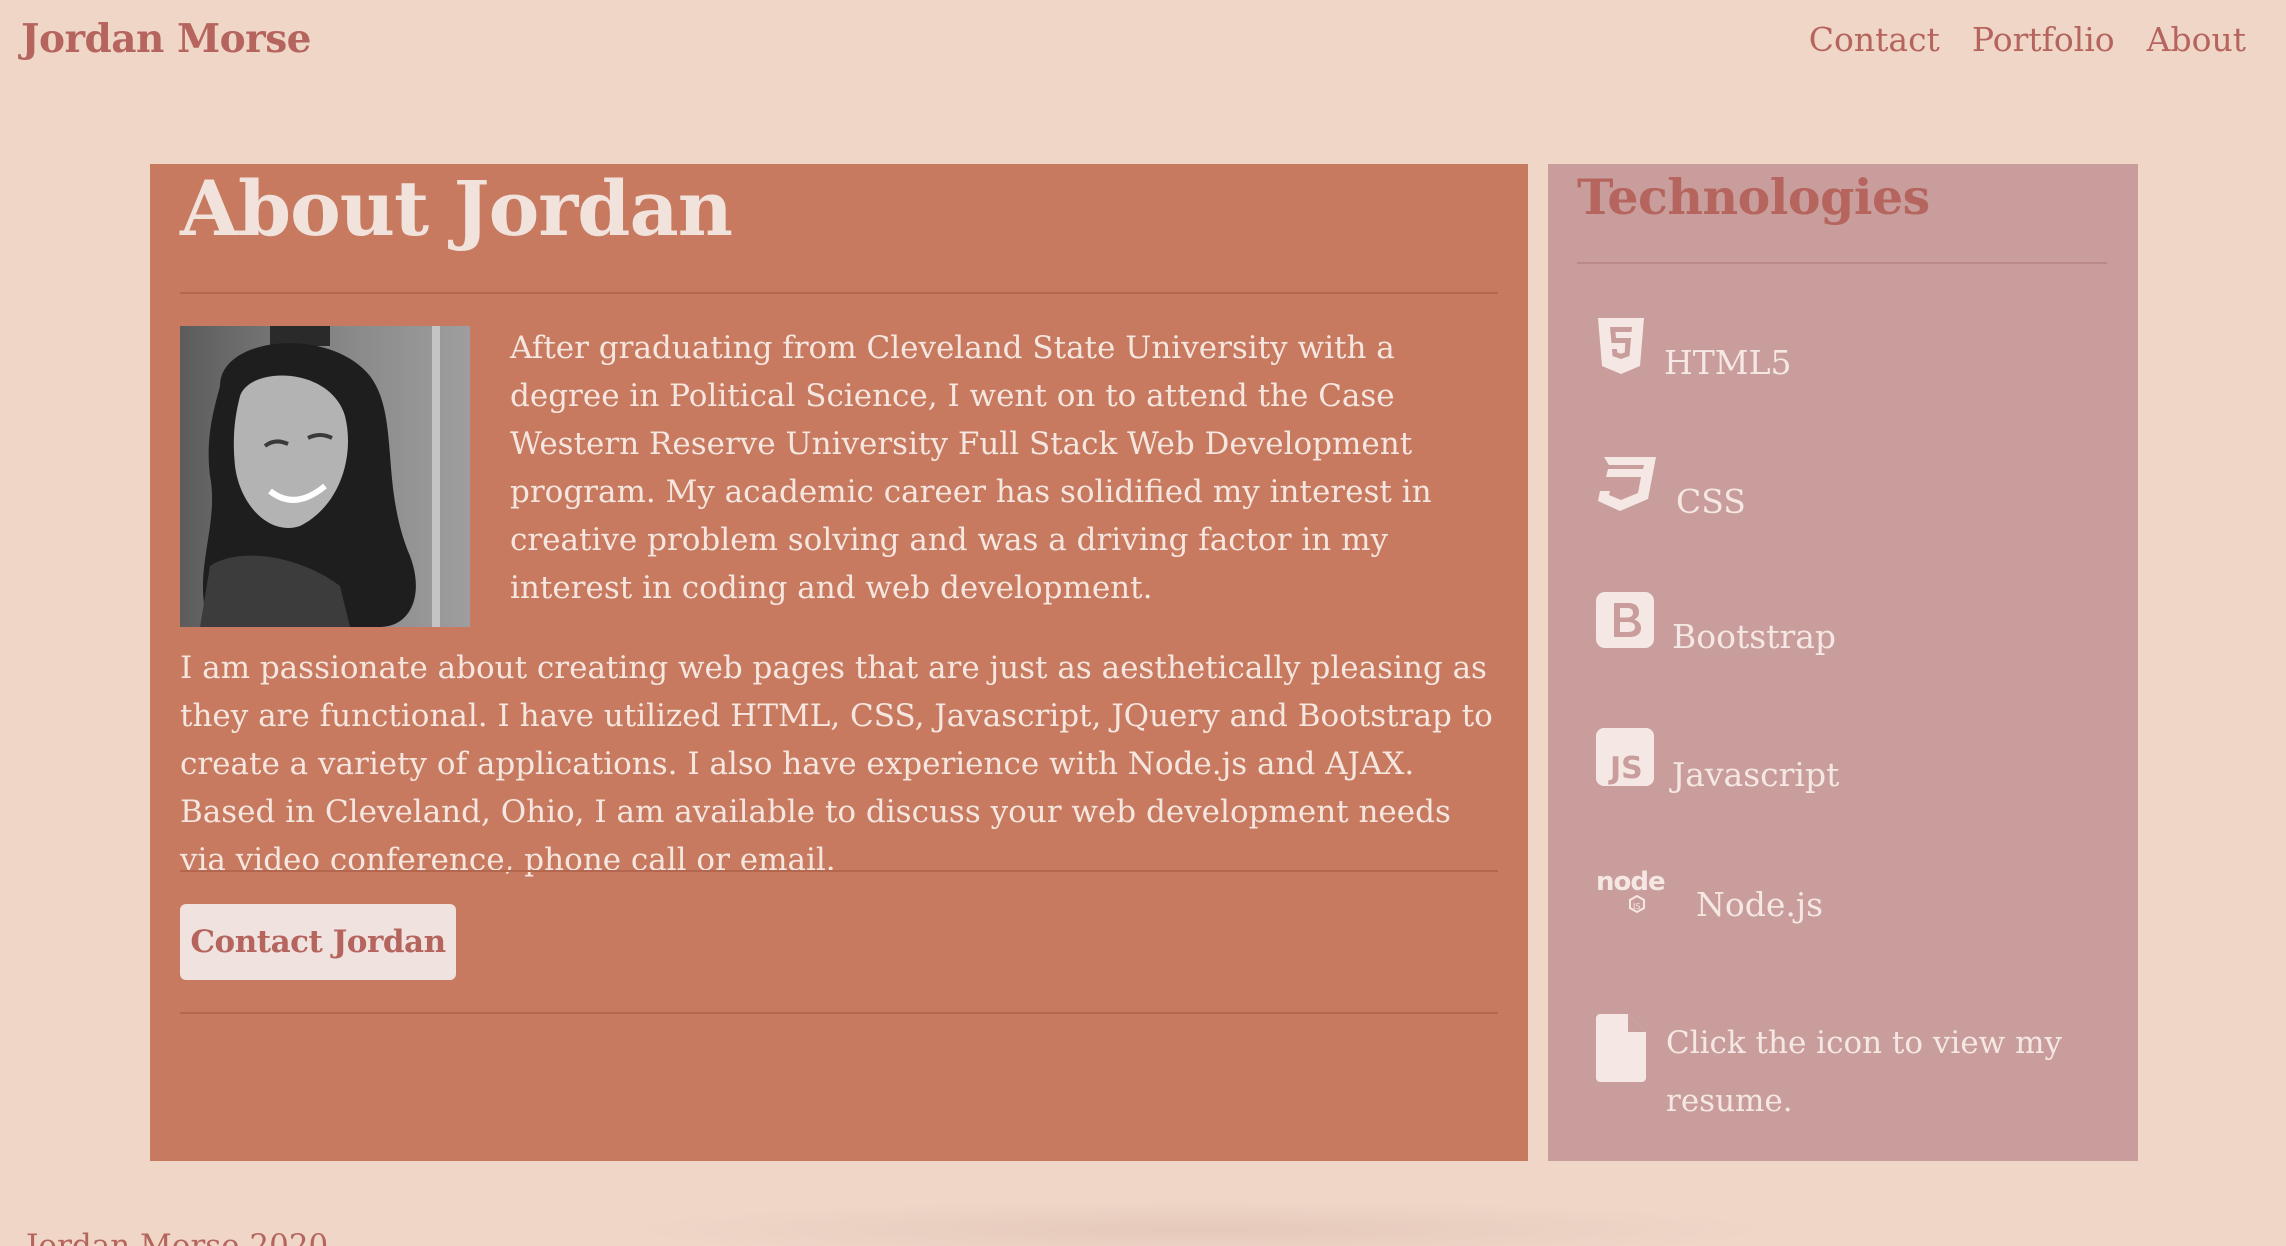 This screenshot has width=2286, height=1246. What do you see at coordinates (1753, 197) in the screenshot?
I see `technologies-title: Technologies` at bounding box center [1753, 197].